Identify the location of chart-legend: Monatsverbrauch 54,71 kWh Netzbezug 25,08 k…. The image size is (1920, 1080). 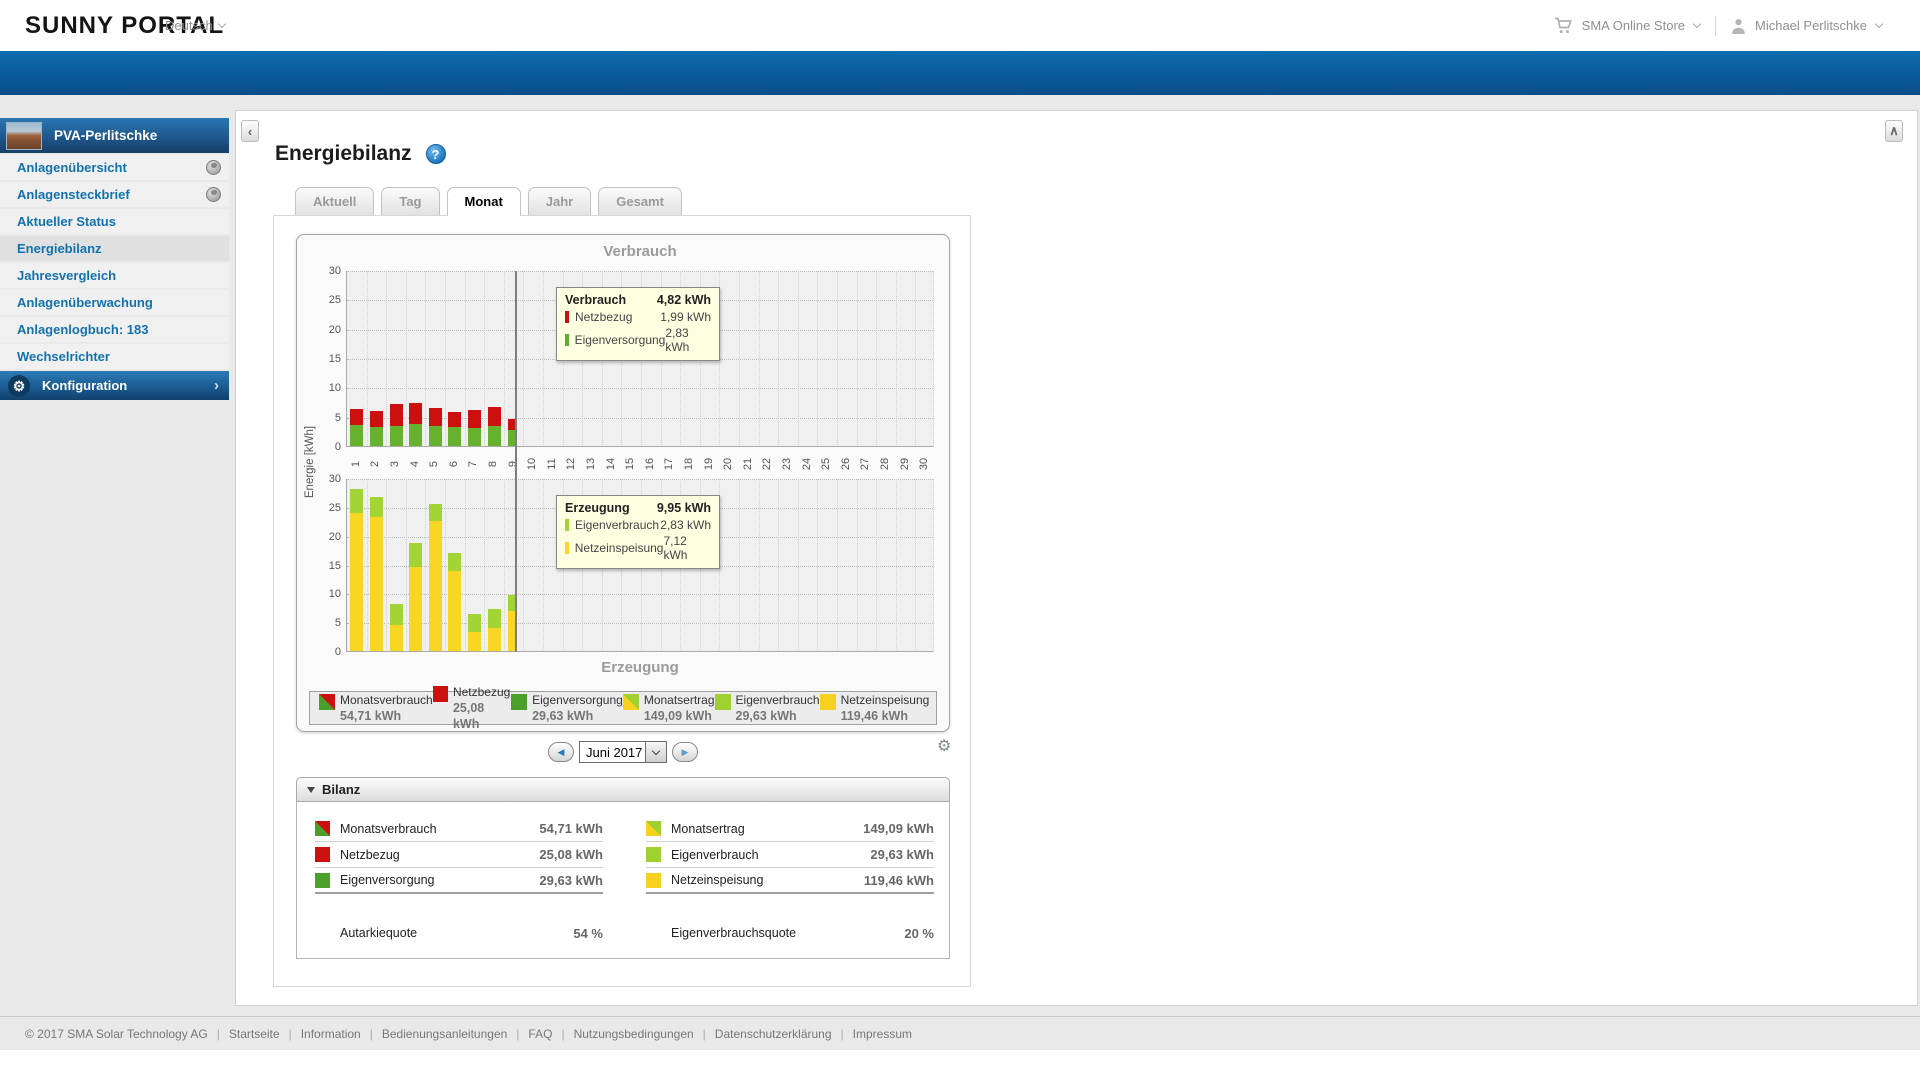
(623, 708).